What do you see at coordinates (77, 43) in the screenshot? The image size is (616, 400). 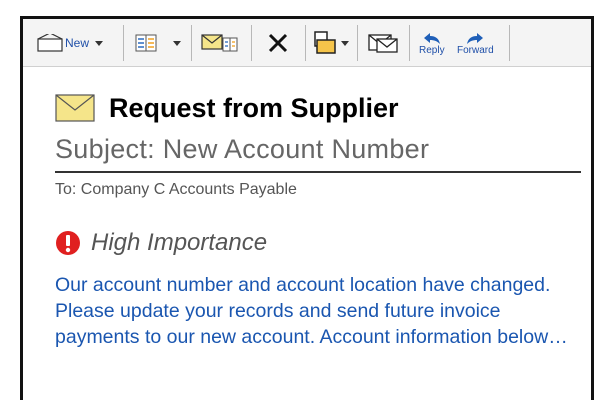 I see `new-button-label: New` at bounding box center [77, 43].